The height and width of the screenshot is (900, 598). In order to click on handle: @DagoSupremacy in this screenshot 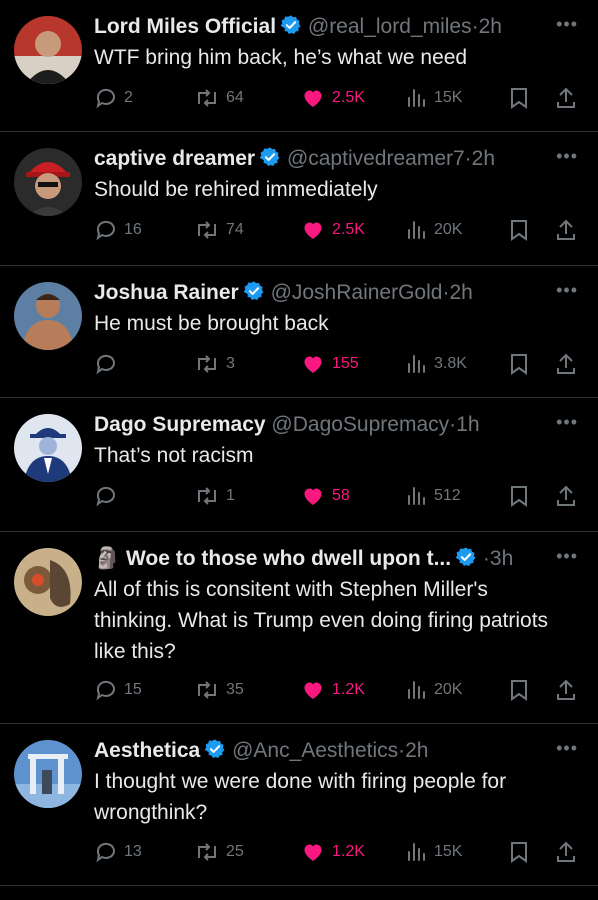, I will do `click(360, 424)`.